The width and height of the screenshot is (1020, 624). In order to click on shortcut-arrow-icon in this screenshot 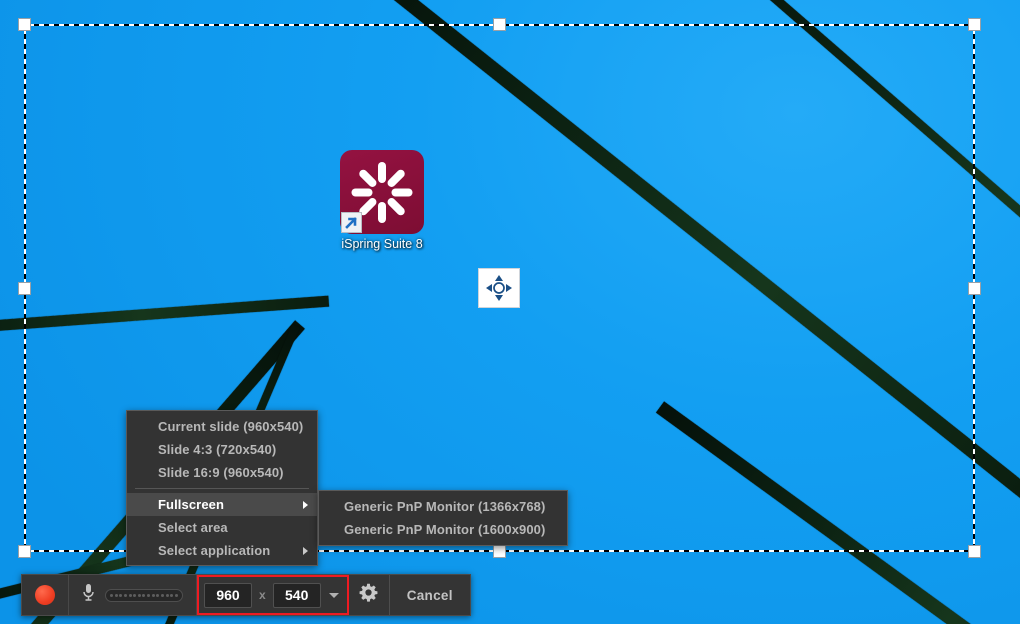, I will do `click(351, 222)`.